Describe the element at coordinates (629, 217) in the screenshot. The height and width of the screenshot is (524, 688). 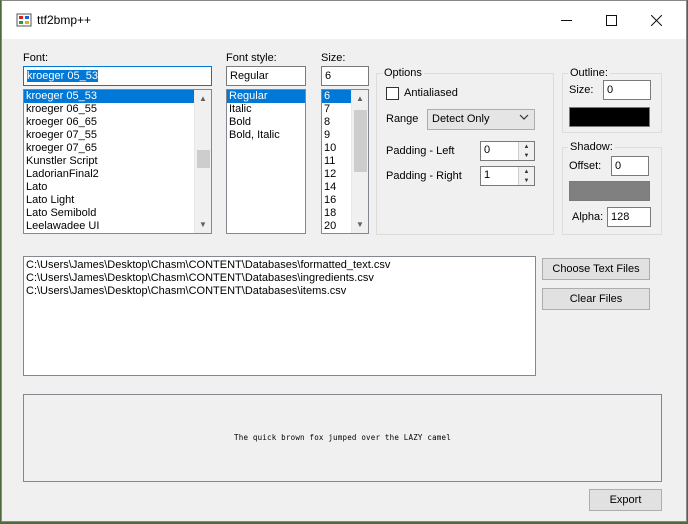
I see `shadow-alpha-input: 128` at that location.